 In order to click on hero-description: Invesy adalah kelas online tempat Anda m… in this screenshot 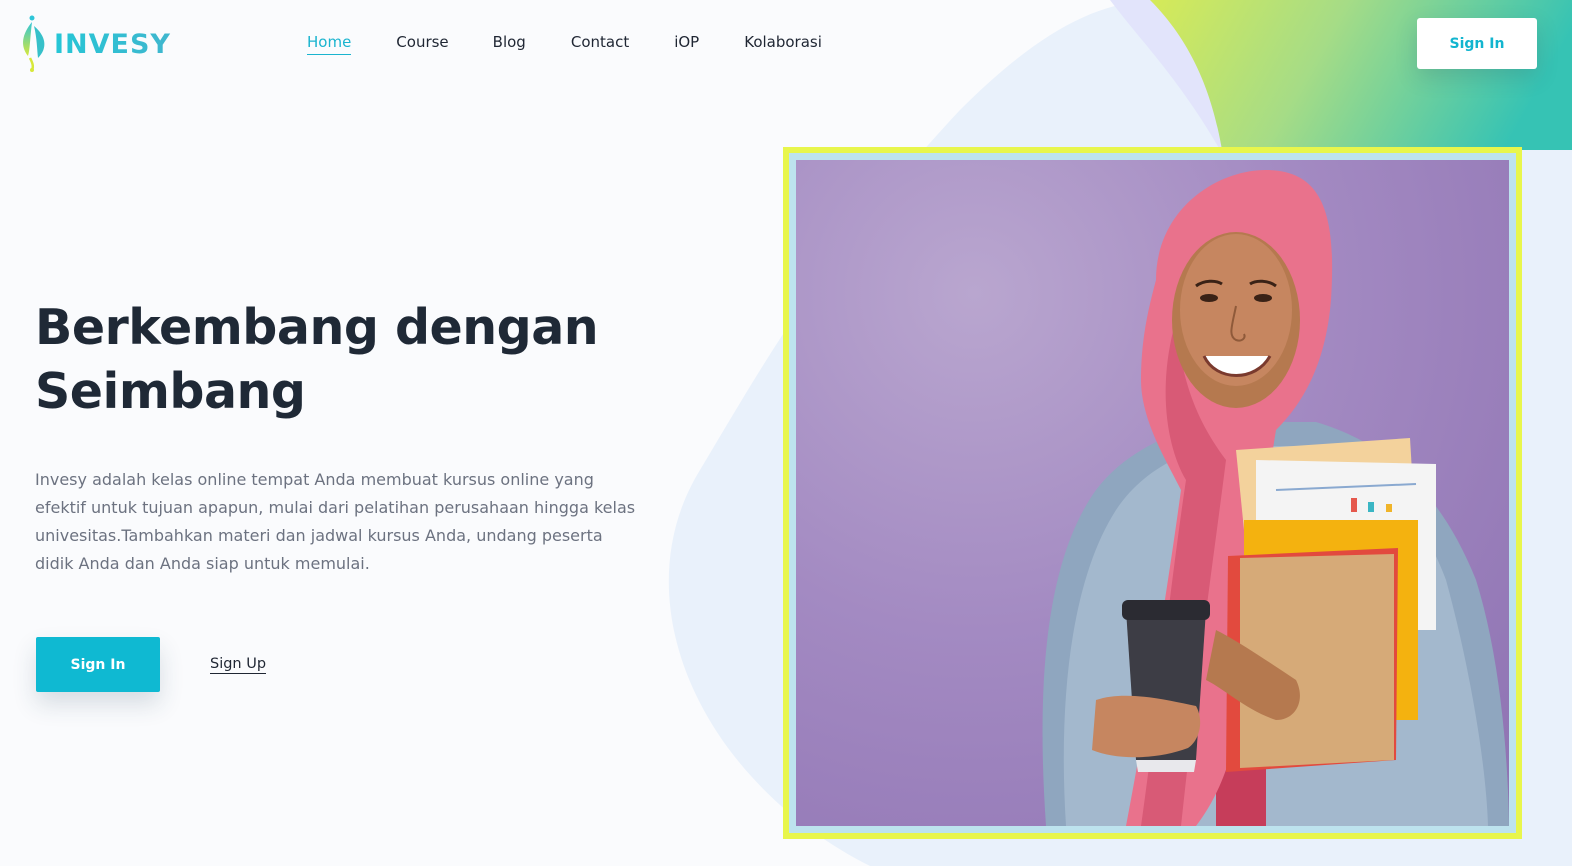, I will do `click(335, 521)`.